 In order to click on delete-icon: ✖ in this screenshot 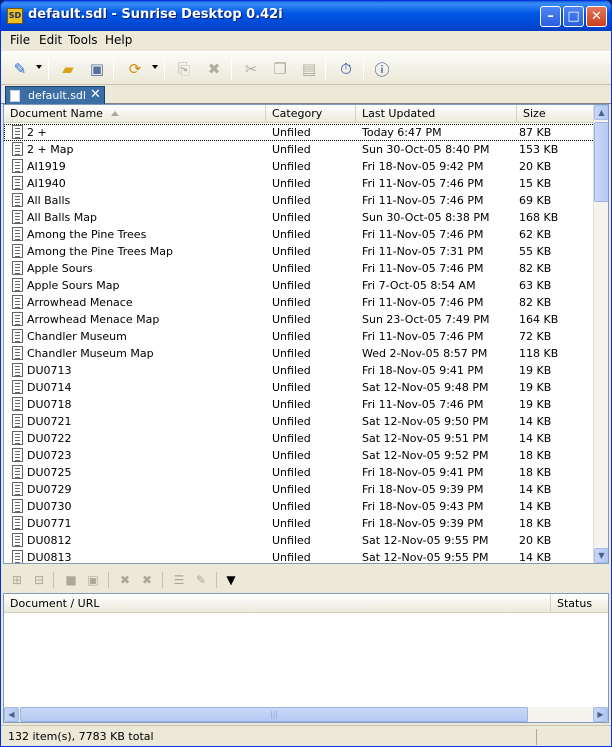, I will do `click(214, 69)`.